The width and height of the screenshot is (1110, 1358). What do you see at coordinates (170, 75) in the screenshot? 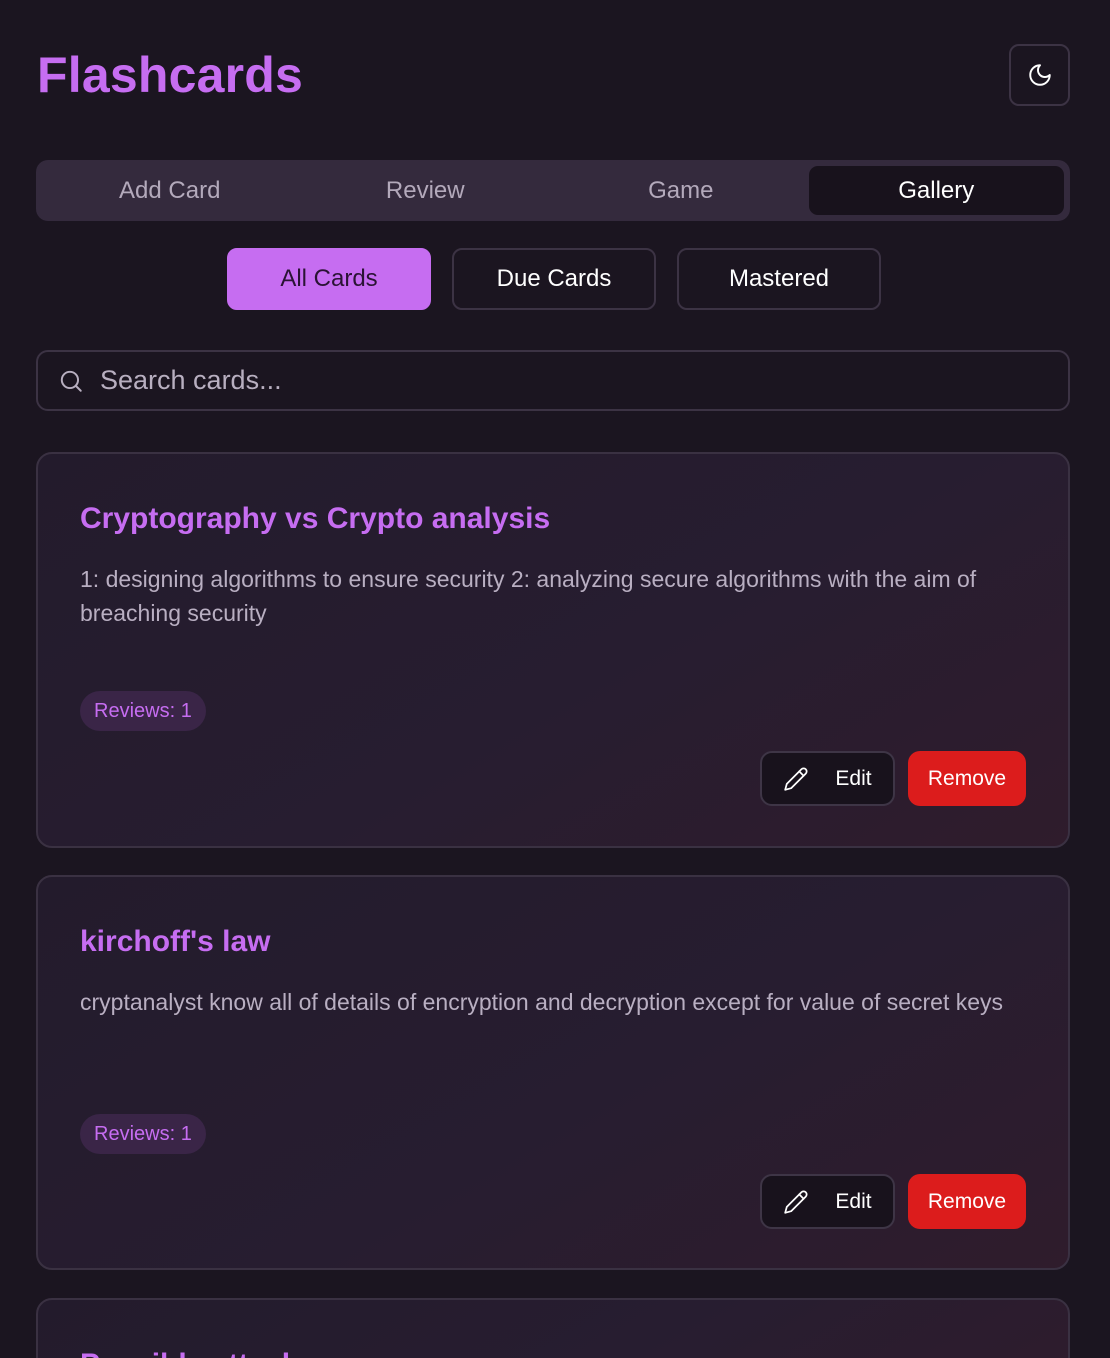
I see `app-title: Flashcards` at bounding box center [170, 75].